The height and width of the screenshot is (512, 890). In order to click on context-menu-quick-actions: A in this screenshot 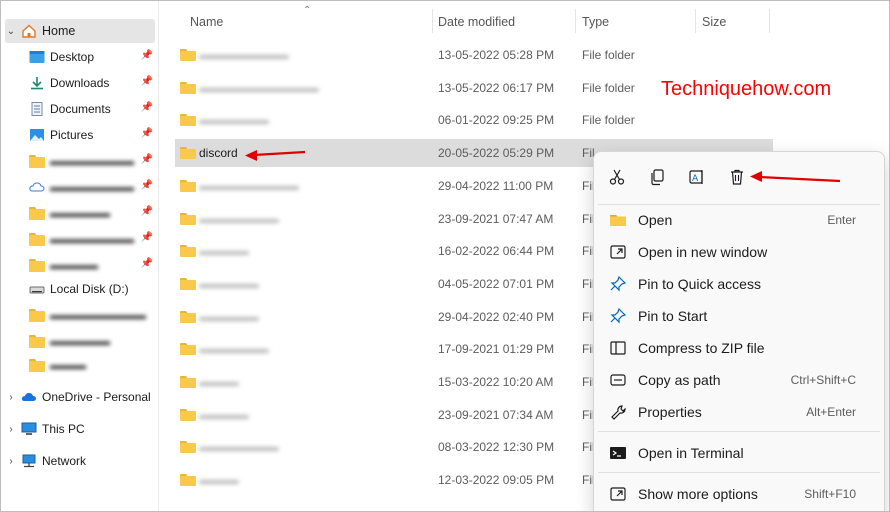, I will do `click(739, 177)`.